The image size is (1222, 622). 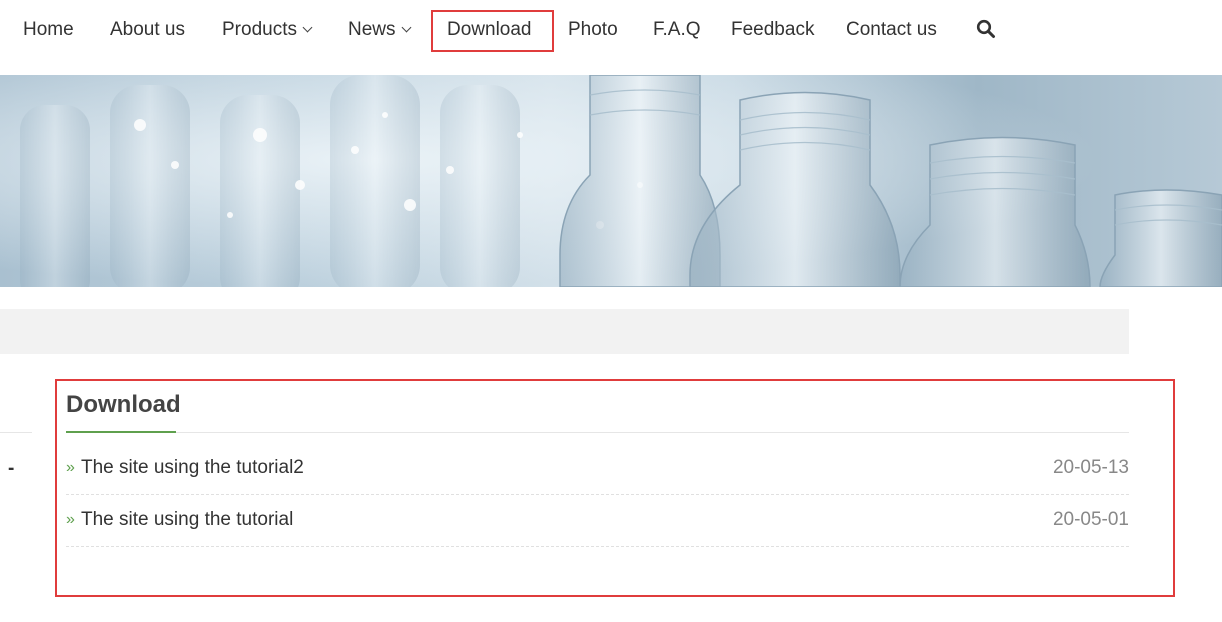 I want to click on nav-label: About us, so click(x=147, y=29).